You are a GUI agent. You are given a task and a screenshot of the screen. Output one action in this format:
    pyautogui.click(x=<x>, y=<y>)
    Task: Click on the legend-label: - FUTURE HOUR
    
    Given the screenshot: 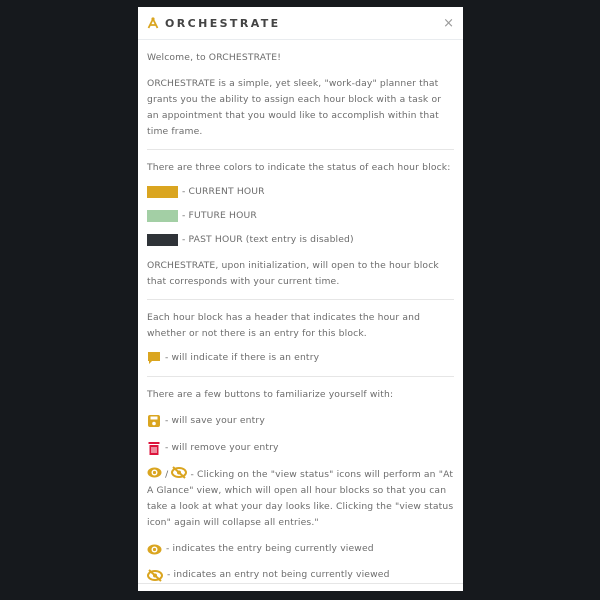 What is the action you would take?
    pyautogui.click(x=219, y=215)
    